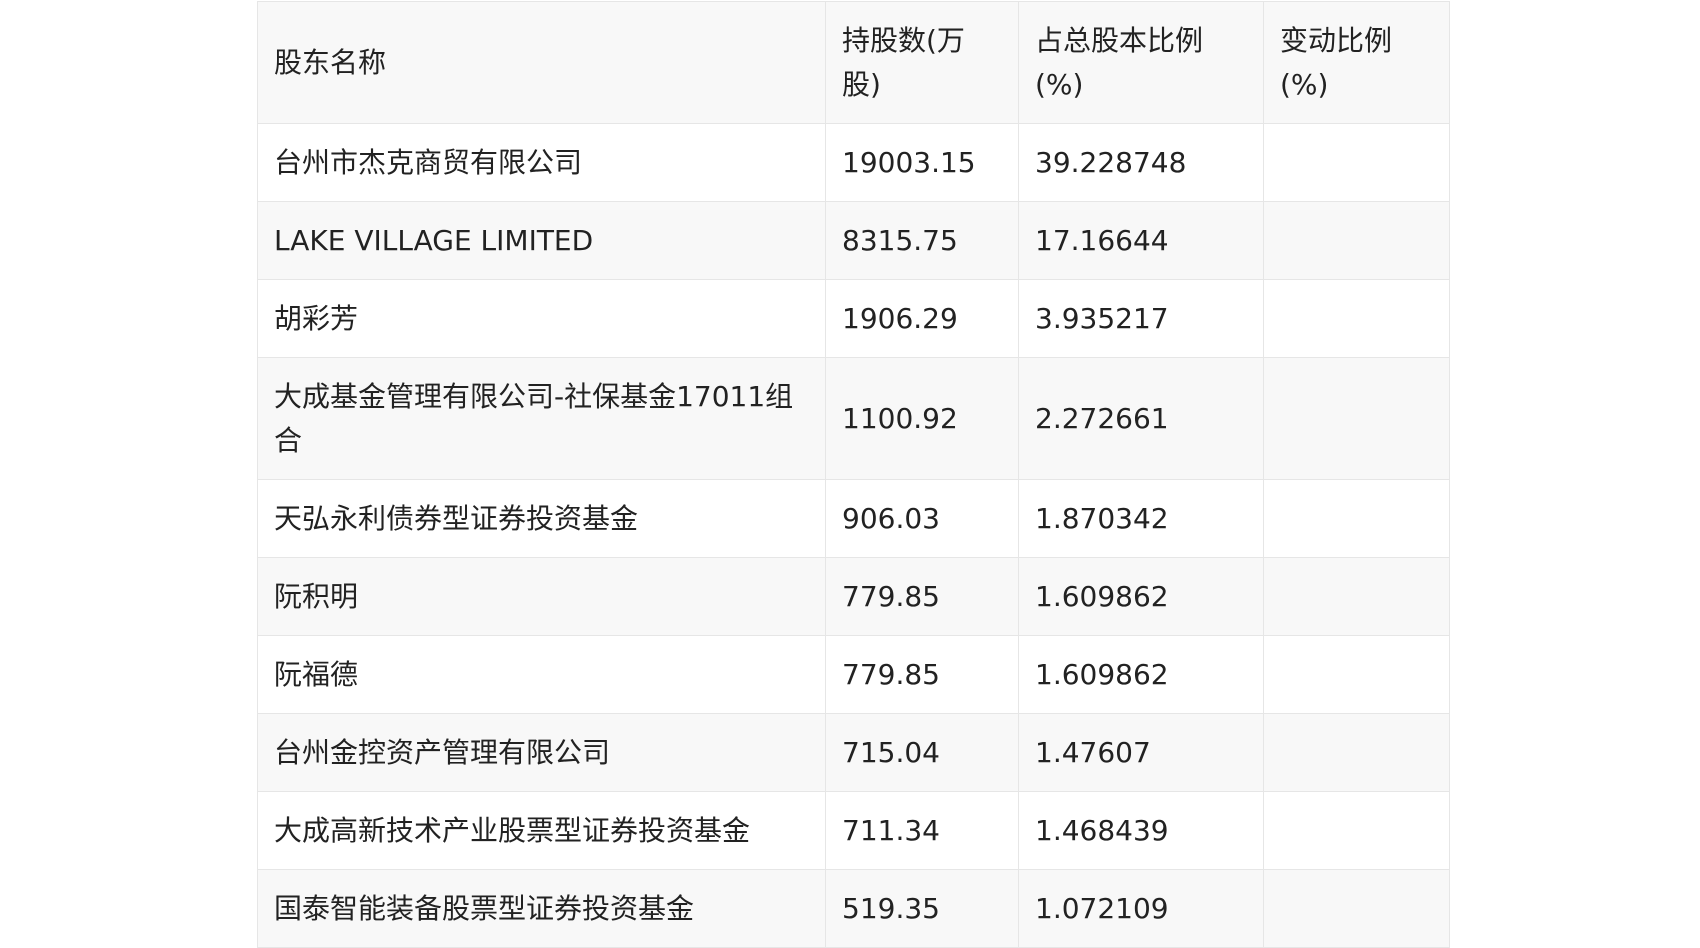 The image size is (1700, 948). I want to click on cell-name: 大成基金管理有限公司-社保基金17011组合, so click(541, 418).